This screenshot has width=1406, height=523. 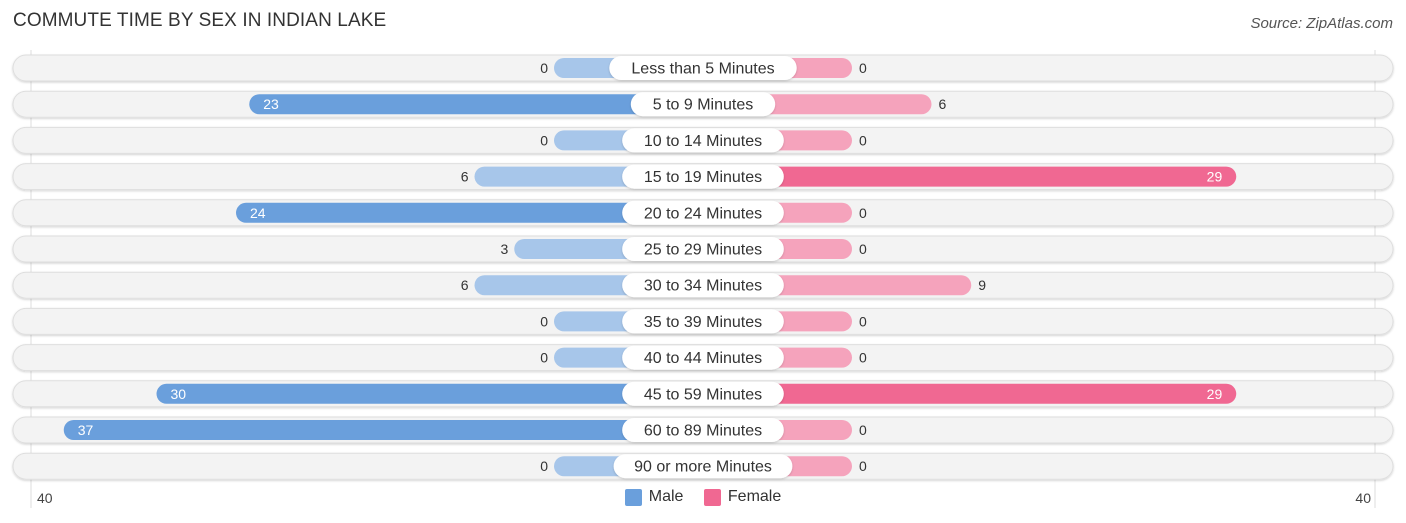 I want to click on legend-label-female: Female, so click(x=754, y=496).